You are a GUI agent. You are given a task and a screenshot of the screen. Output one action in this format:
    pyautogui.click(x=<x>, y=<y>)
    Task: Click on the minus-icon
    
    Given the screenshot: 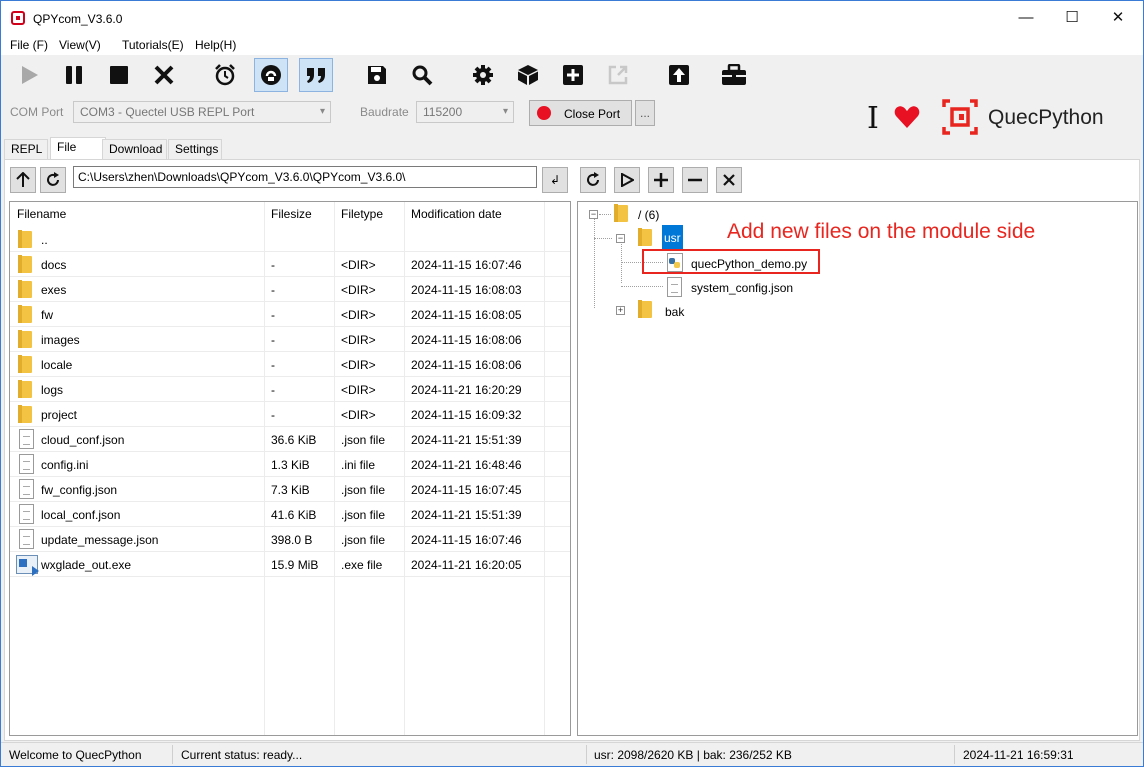 What is the action you would take?
    pyautogui.click(x=695, y=180)
    